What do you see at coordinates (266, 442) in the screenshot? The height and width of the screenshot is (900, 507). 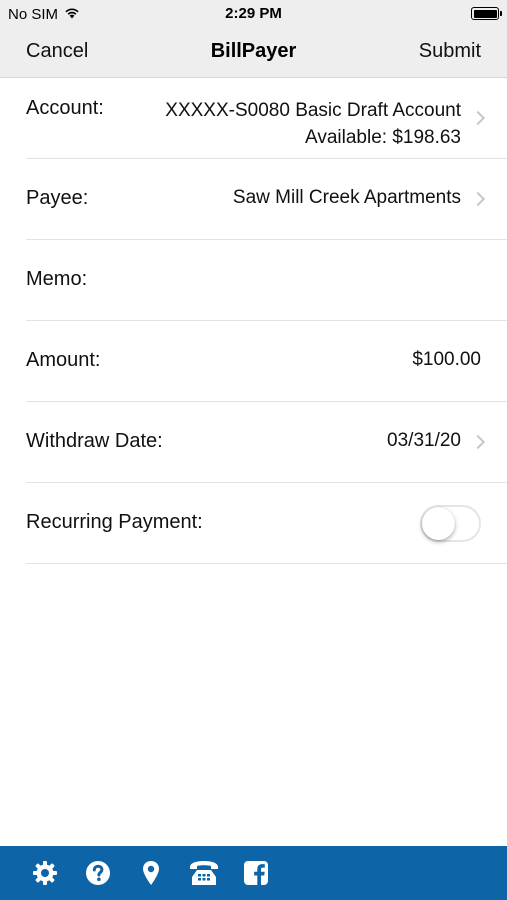 I see `withdraw-date-row: Withdraw Date: 03/31/20` at bounding box center [266, 442].